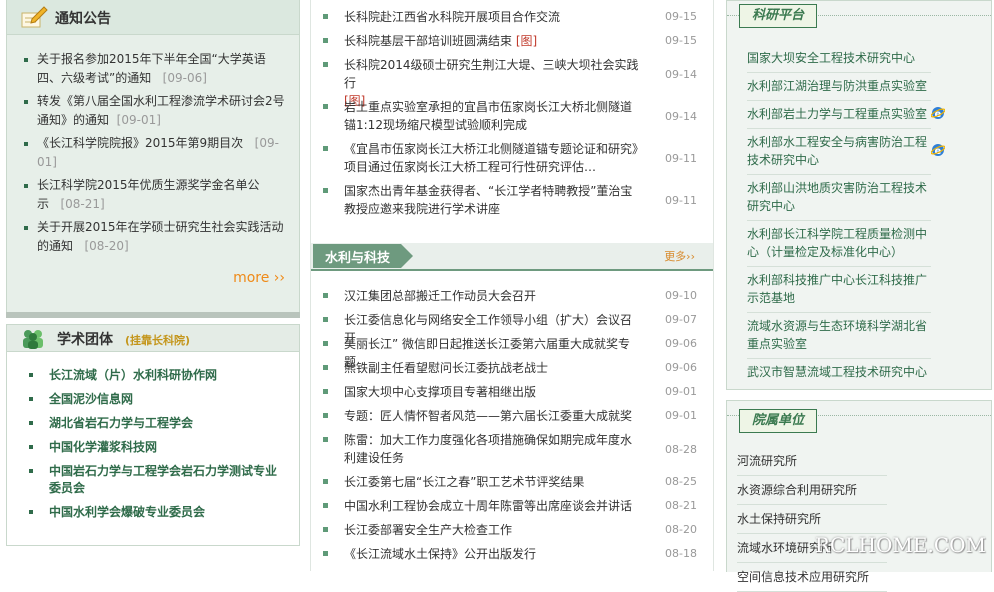 Image resolution: width=994 pixels, height=592 pixels. What do you see at coordinates (493, 506) in the screenshot?
I see `news-item-text: 中国水利工程协会成立十周年陈雷等出席座谈会并讲话` at bounding box center [493, 506].